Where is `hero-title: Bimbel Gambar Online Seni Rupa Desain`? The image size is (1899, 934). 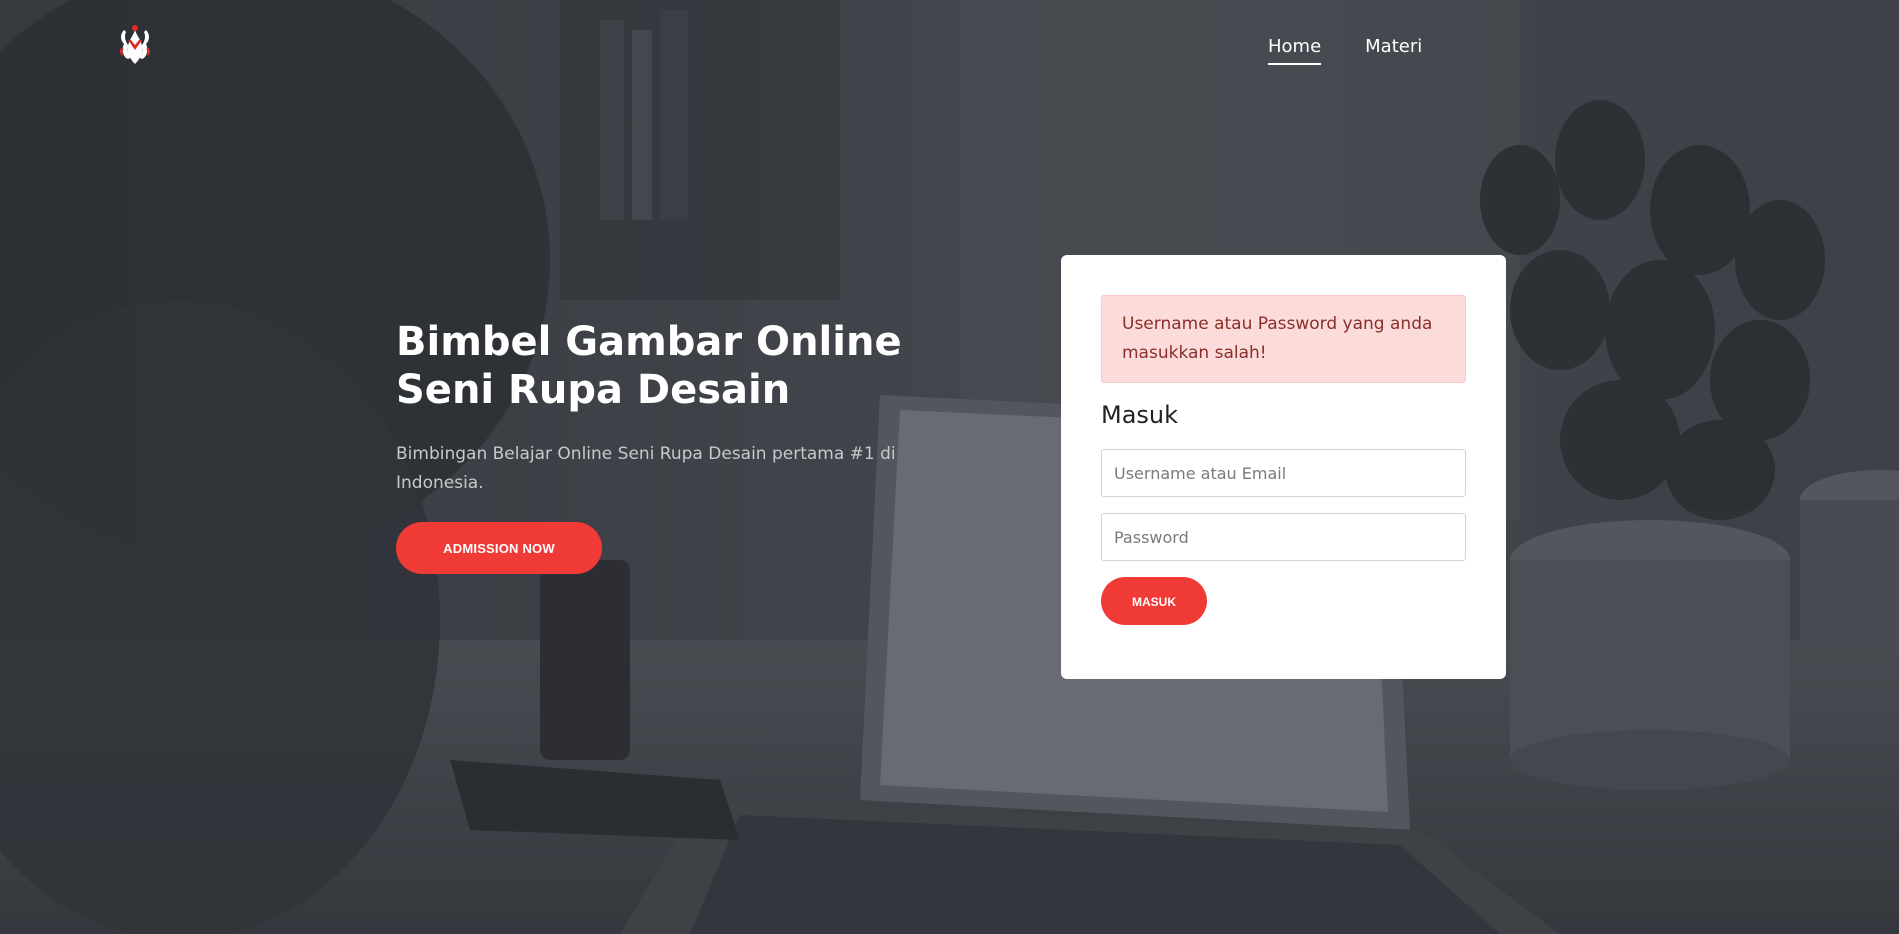
hero-title: Bimbel Gambar Online Seni Rupa Desain is located at coordinates (649, 366).